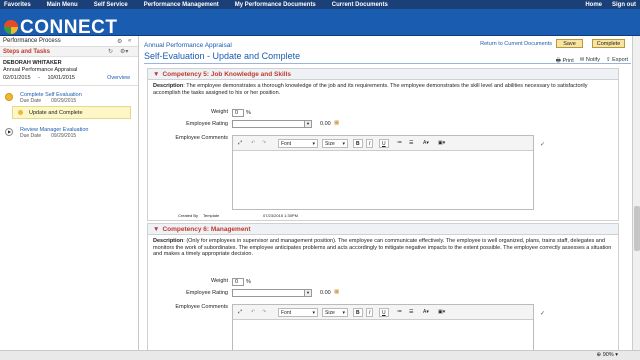  Describe the element at coordinates (9, 97) in the screenshot. I see `in-progress-icon` at that location.